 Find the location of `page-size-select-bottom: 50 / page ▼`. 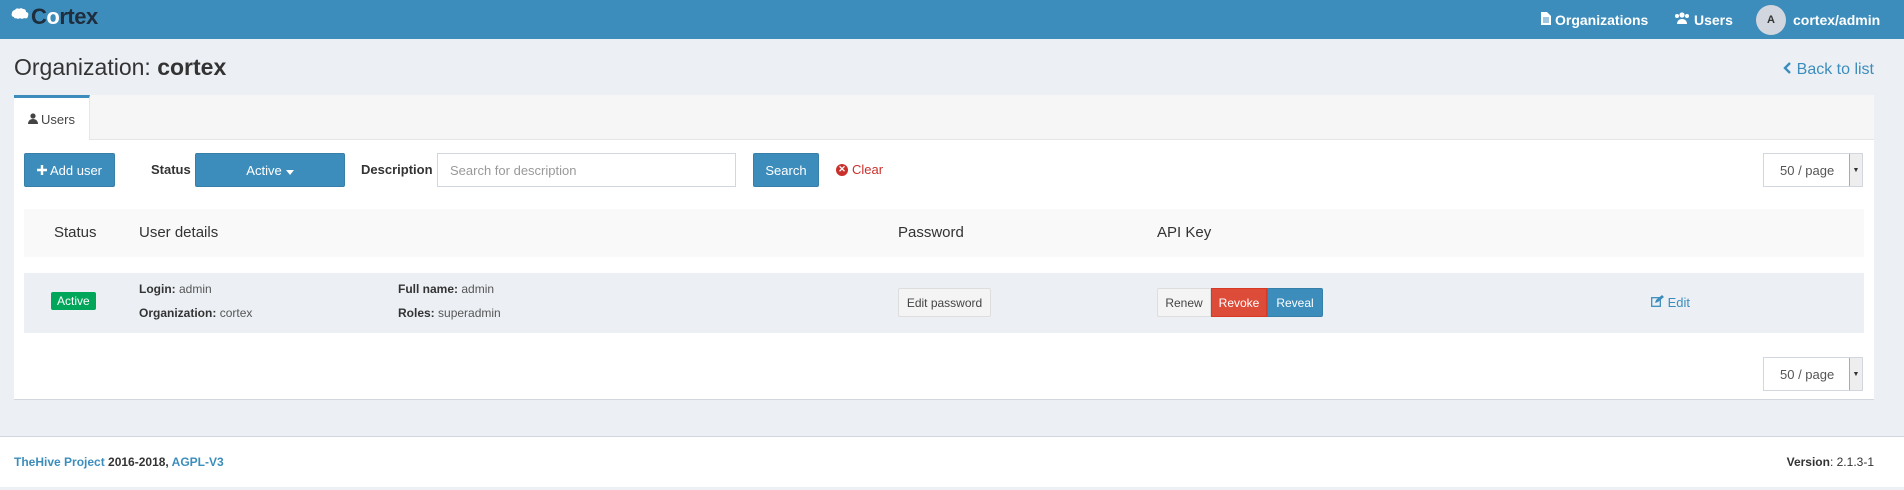

page-size-select-bottom: 50 / page ▼ is located at coordinates (1813, 374).